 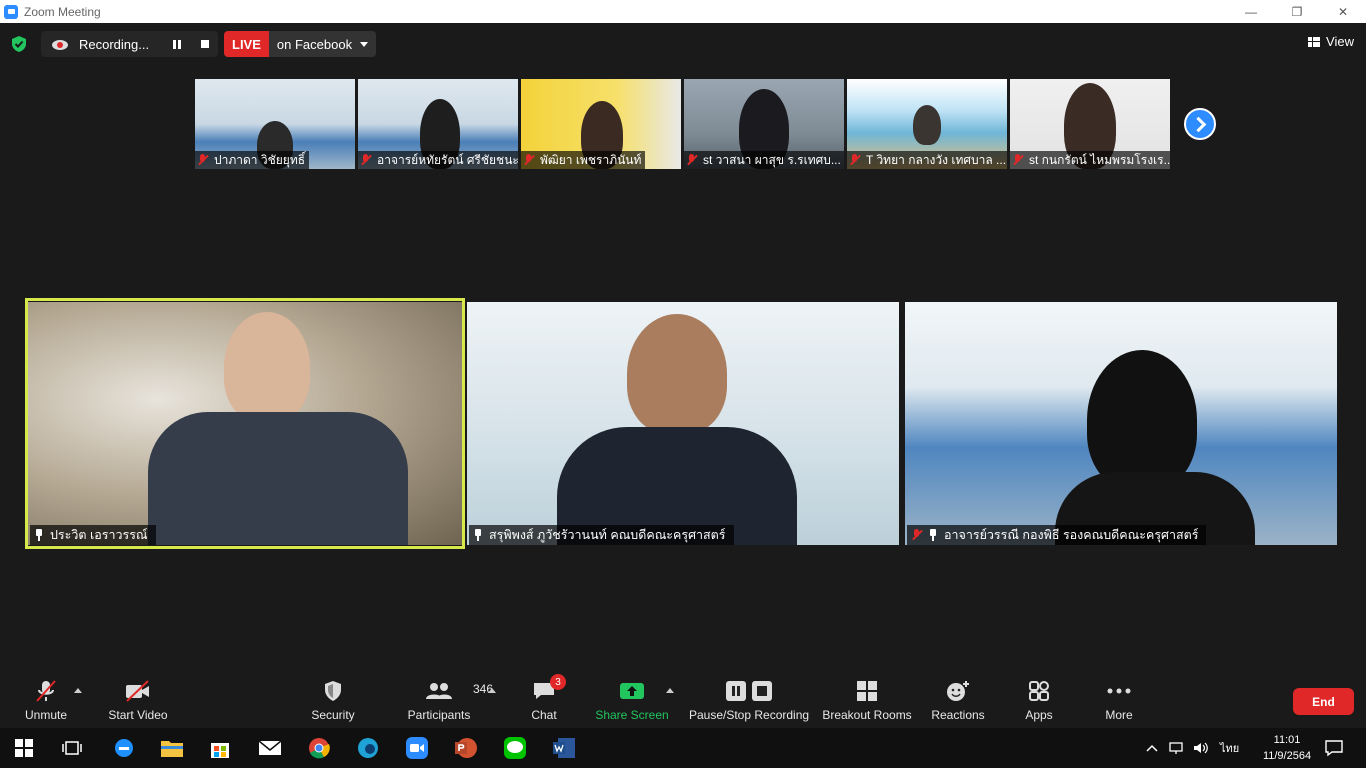 What do you see at coordinates (1287, 756) in the screenshot?
I see `clock-date: 11/9/2564` at bounding box center [1287, 756].